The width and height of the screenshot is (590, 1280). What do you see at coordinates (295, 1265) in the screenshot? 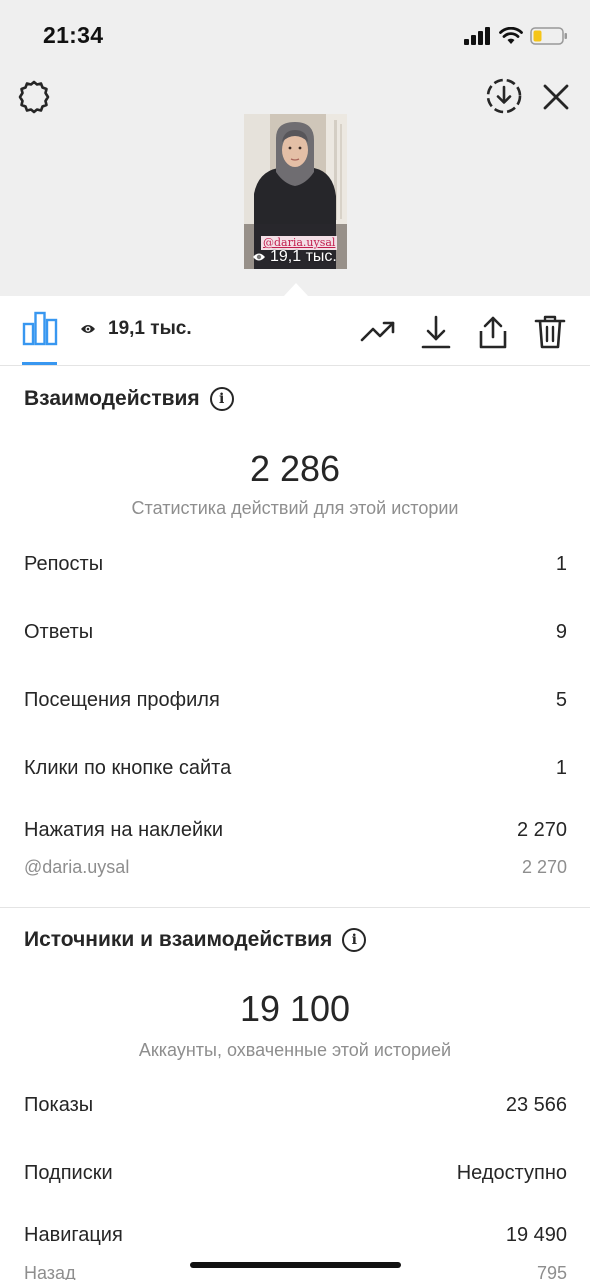
I see `home-indicator` at bounding box center [295, 1265].